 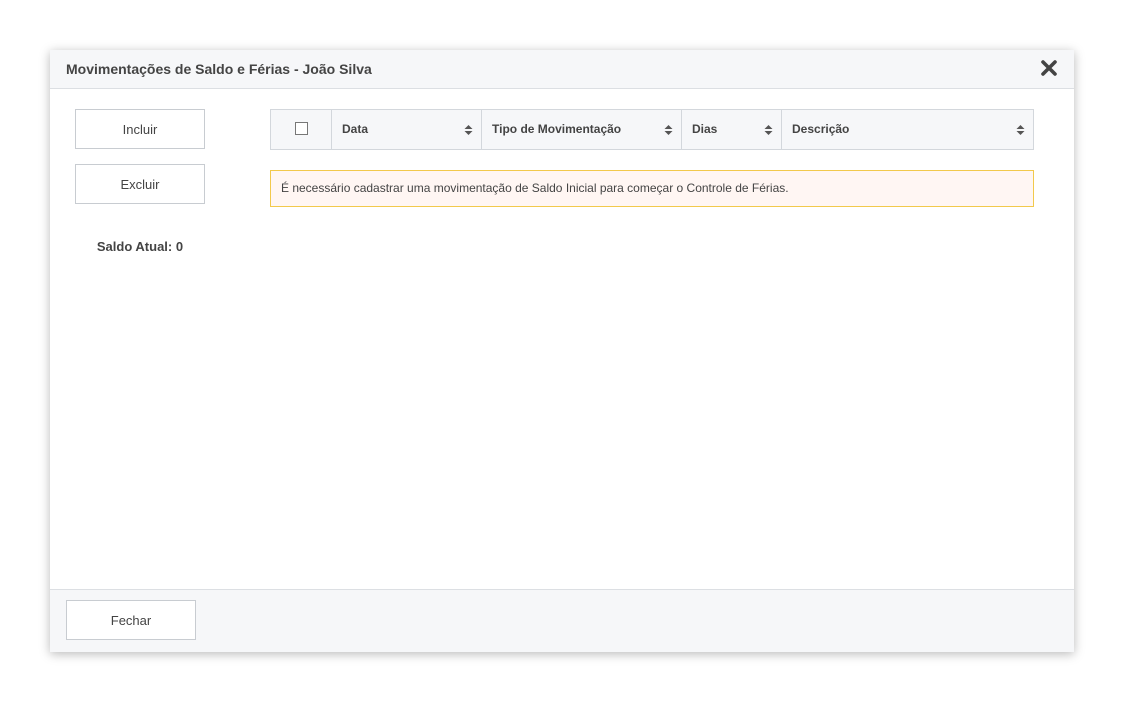 What do you see at coordinates (140, 184) in the screenshot?
I see `delete-button: Excluir` at bounding box center [140, 184].